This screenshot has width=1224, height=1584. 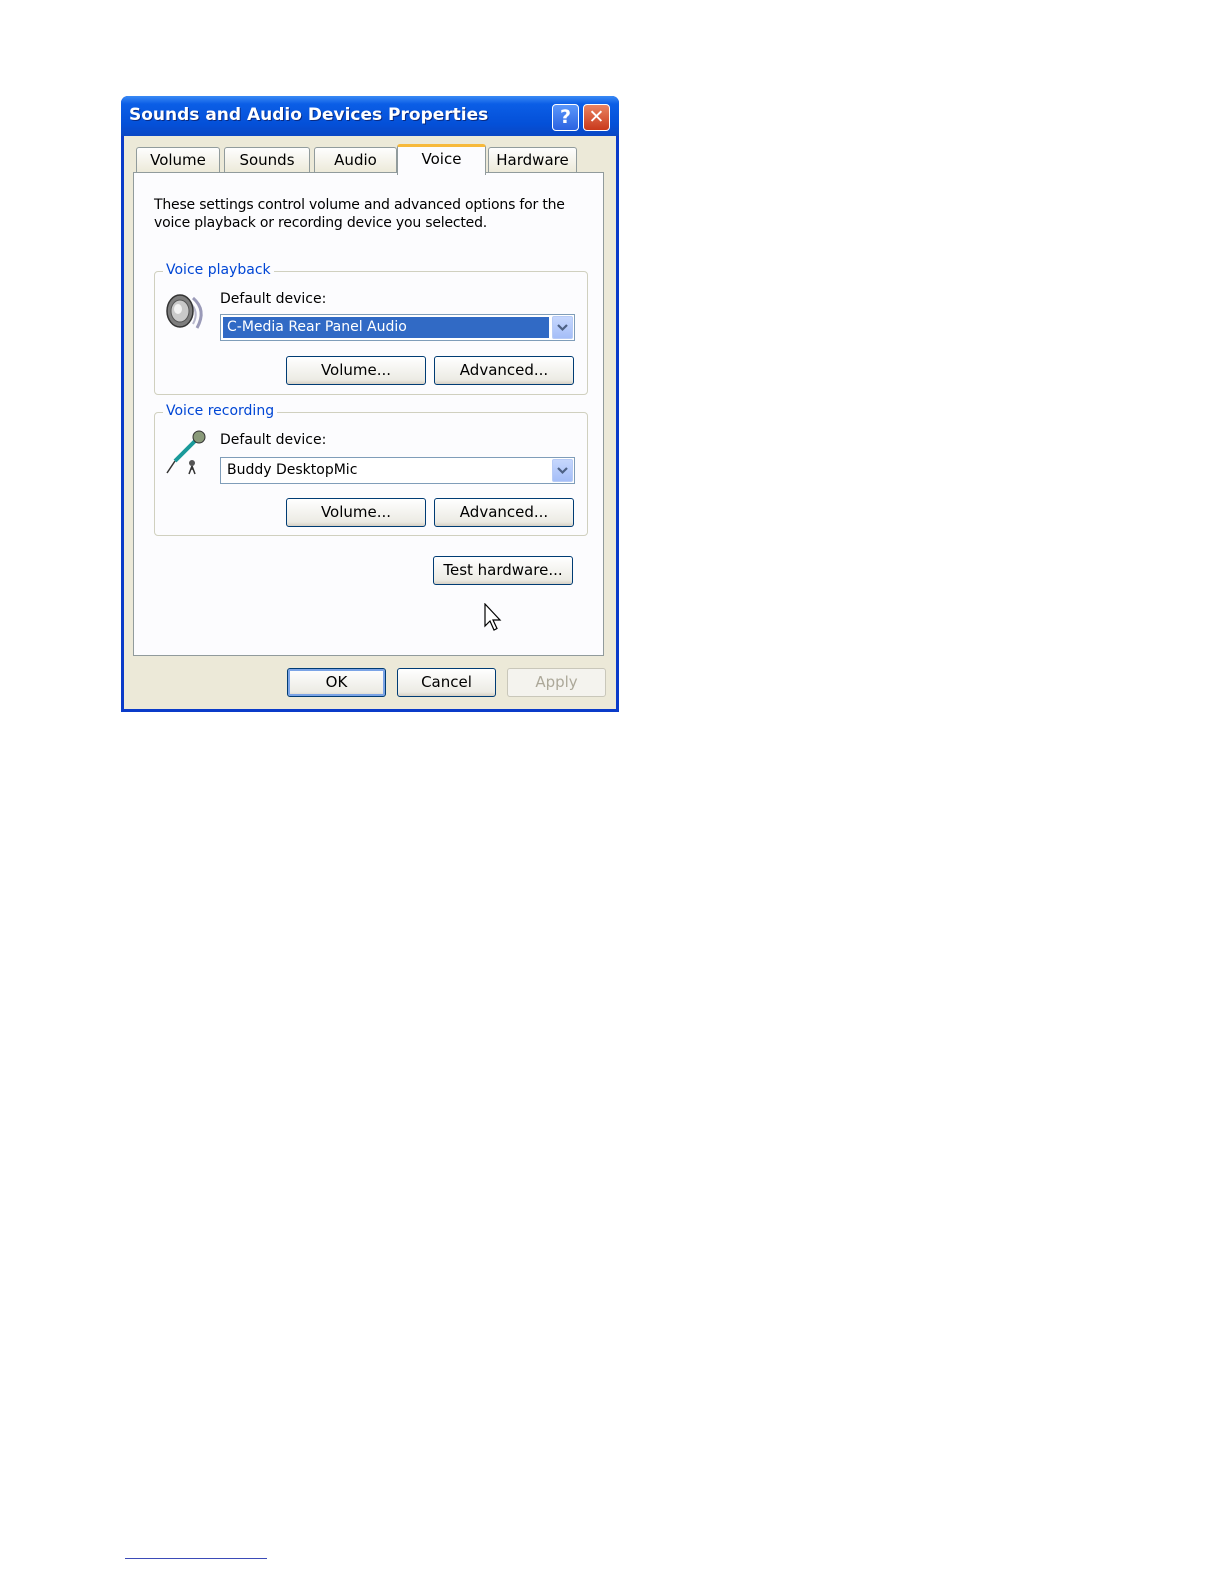 What do you see at coordinates (273, 440) in the screenshot?
I see `recording-default-device-label: Default device:` at bounding box center [273, 440].